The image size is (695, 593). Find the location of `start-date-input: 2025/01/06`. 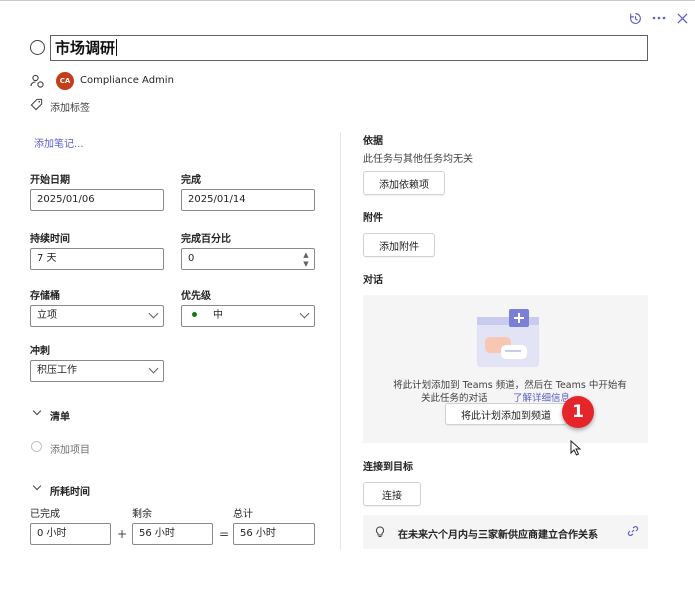

start-date-input: 2025/01/06 is located at coordinates (97, 200).